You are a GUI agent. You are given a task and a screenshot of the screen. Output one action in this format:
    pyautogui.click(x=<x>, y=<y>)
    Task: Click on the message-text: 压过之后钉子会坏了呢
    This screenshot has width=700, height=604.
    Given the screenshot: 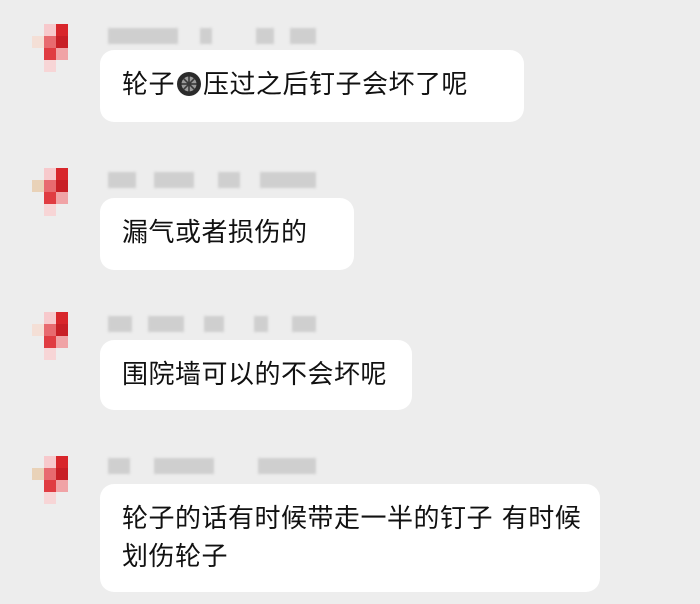 What is the action you would take?
    pyautogui.click(x=336, y=85)
    